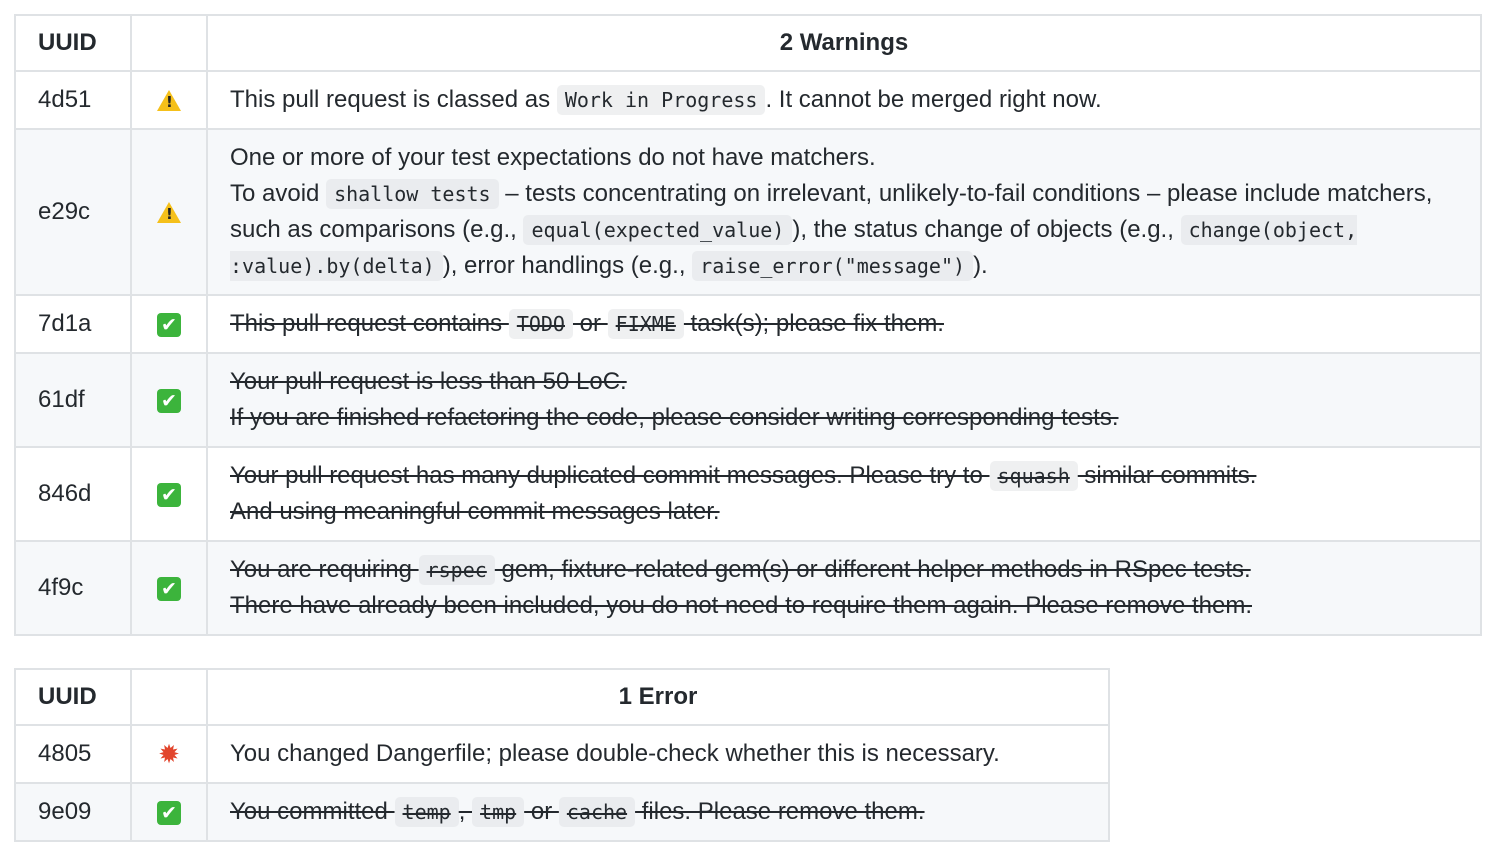 The width and height of the screenshot is (1498, 860). What do you see at coordinates (278, 193) in the screenshot?
I see `message-text: To avoid` at bounding box center [278, 193].